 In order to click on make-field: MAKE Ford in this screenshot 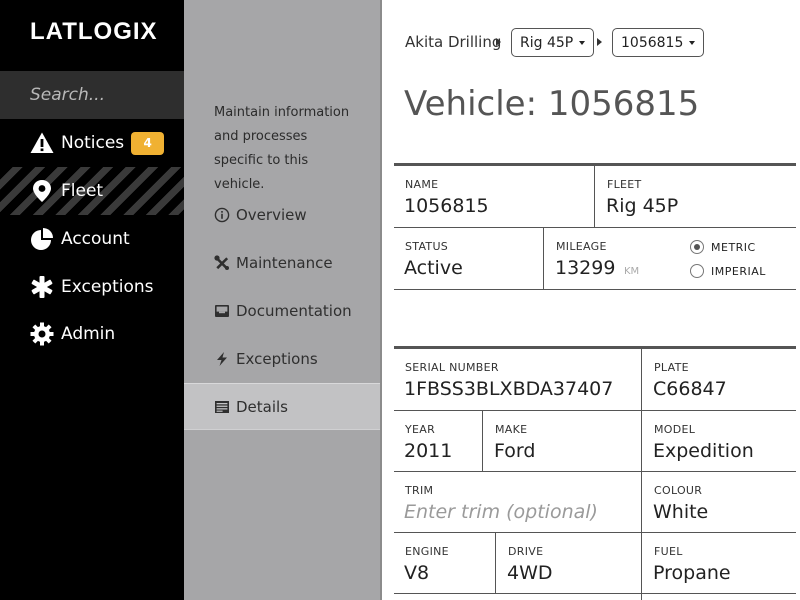, I will do `click(562, 441)`.